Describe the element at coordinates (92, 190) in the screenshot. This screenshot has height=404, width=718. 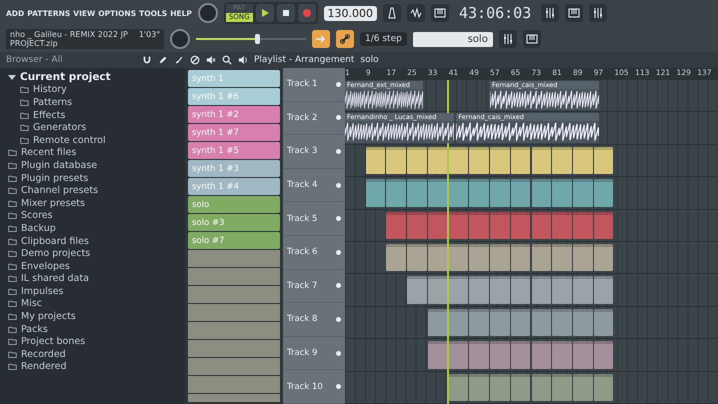
I see `browser-item: Channel presets` at that location.